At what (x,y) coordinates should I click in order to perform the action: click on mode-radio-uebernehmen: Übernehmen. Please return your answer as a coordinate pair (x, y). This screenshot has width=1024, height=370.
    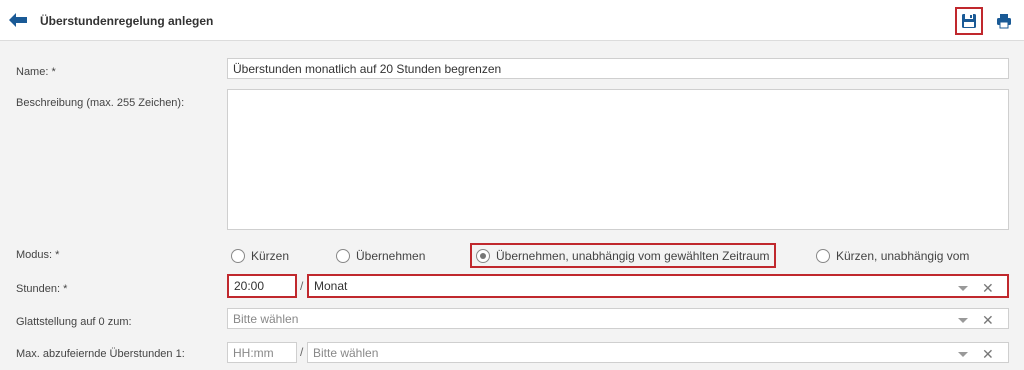
    Looking at the image, I should click on (380, 256).